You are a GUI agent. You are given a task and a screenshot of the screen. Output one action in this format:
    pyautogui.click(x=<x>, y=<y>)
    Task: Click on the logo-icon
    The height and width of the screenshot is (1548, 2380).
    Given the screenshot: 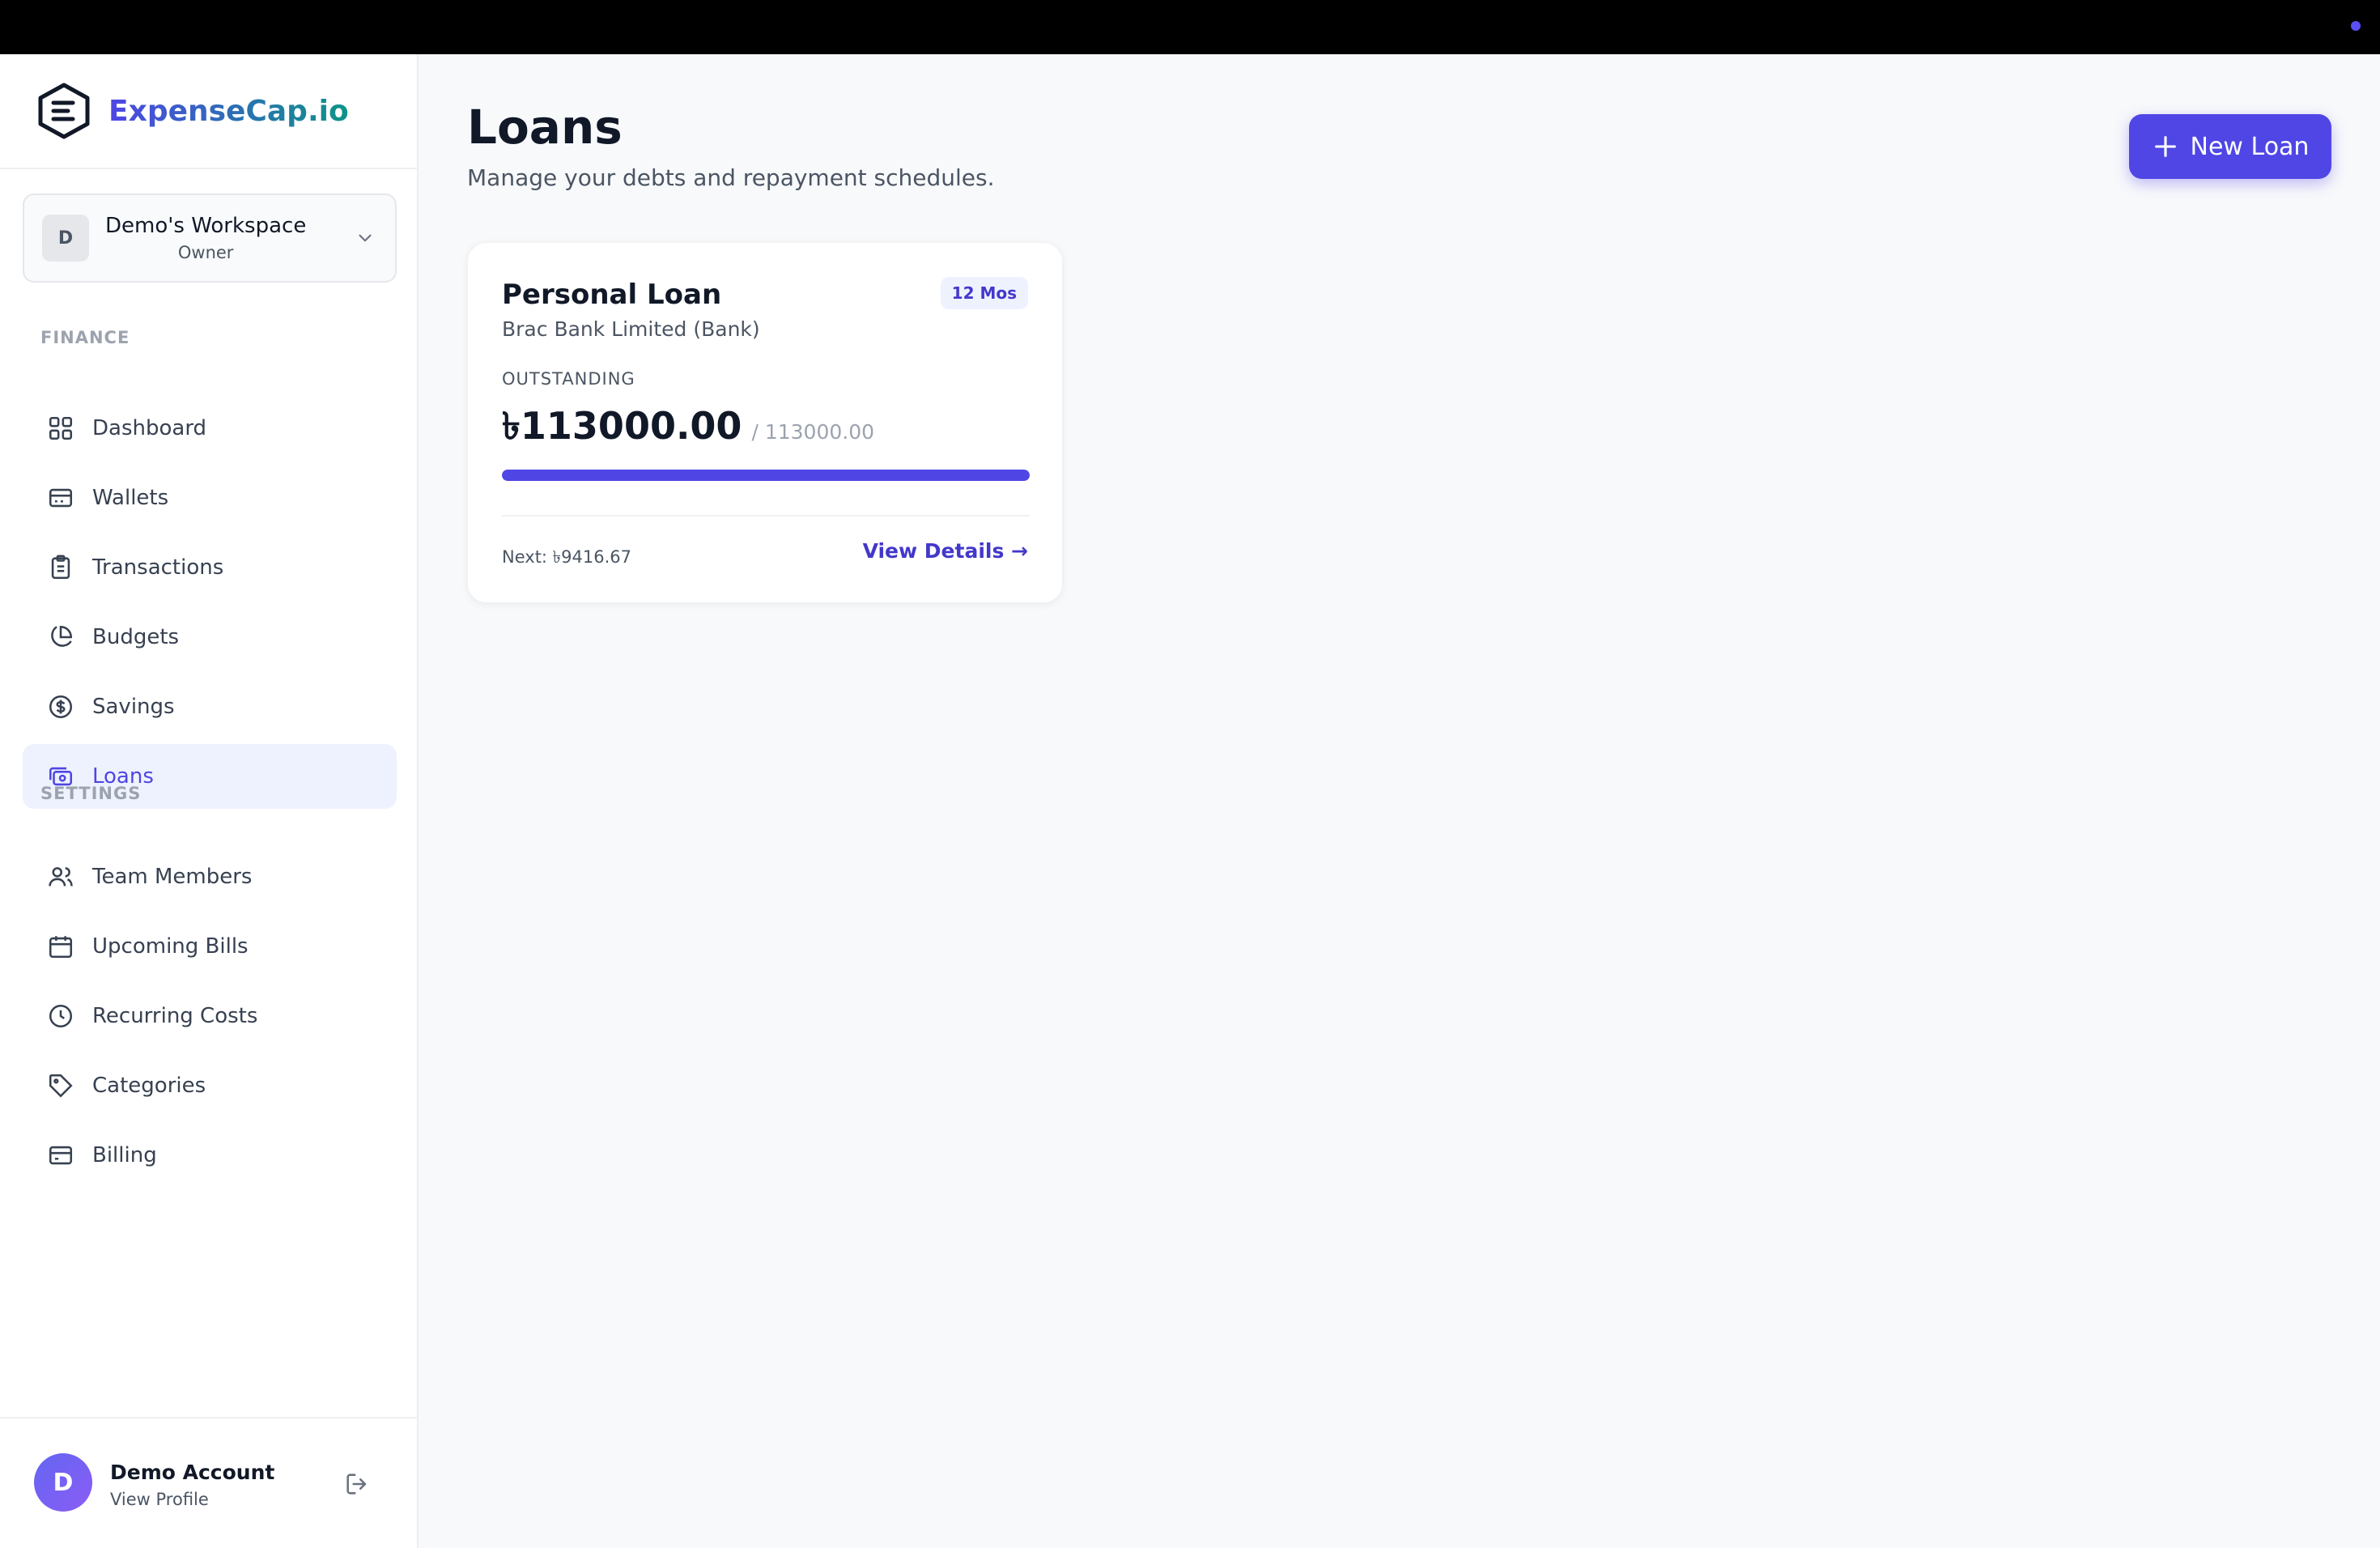 What is the action you would take?
    pyautogui.click(x=64, y=111)
    